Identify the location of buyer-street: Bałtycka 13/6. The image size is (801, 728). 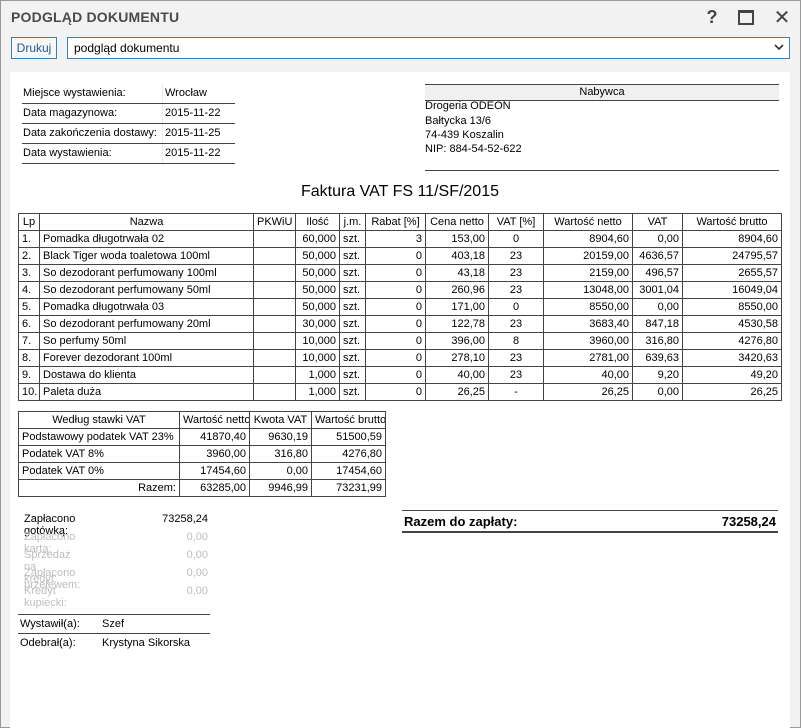
(458, 121).